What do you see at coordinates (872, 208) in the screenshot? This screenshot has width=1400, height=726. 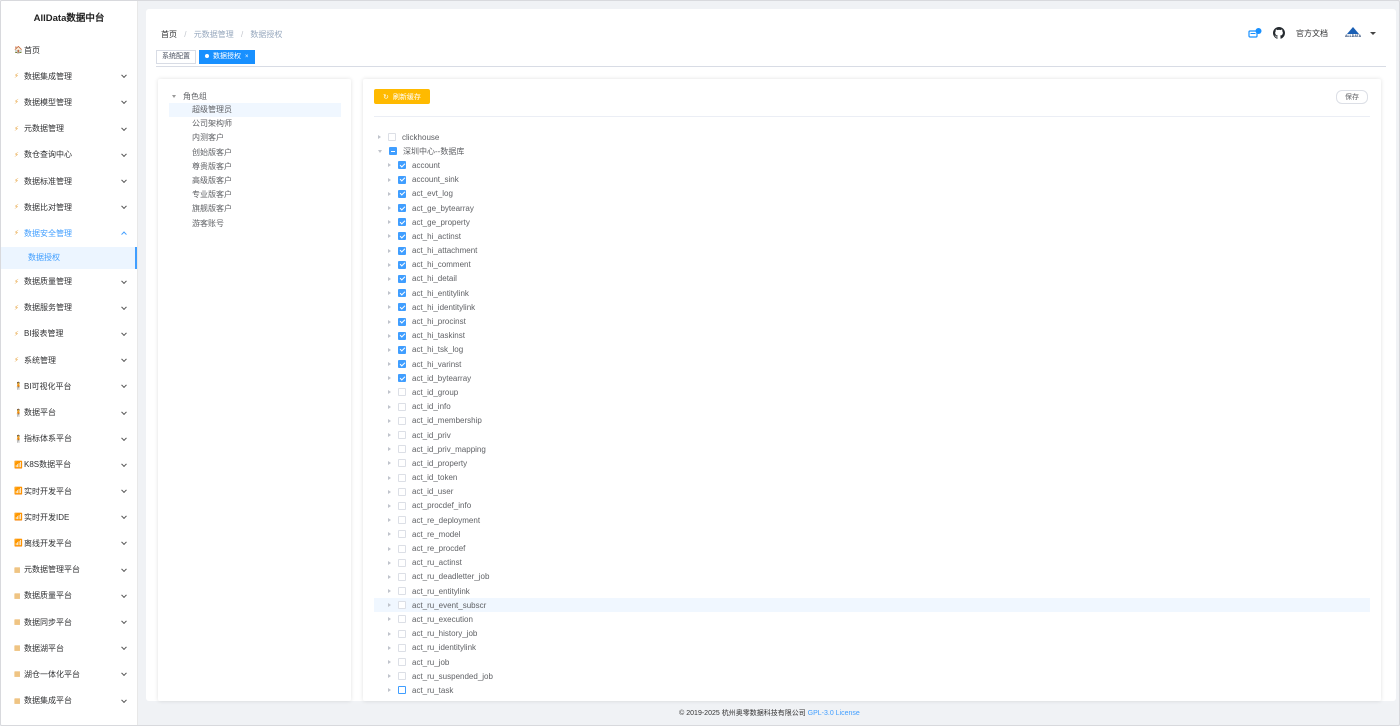 I see `tree-node-table: act_ge_bytearray` at bounding box center [872, 208].